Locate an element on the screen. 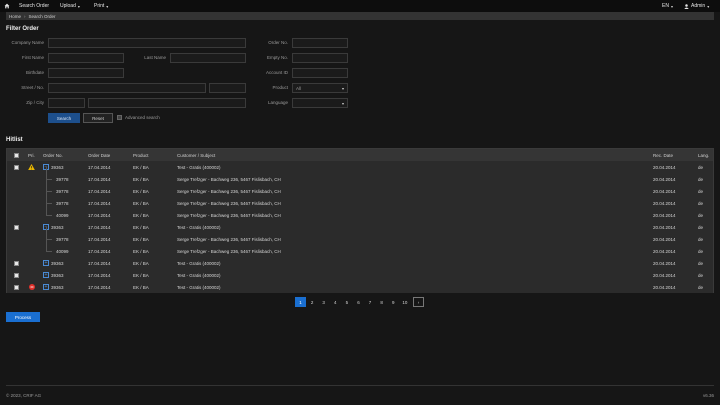 This screenshot has width=720, height=405. reset-button: Reset is located at coordinates (98, 118).